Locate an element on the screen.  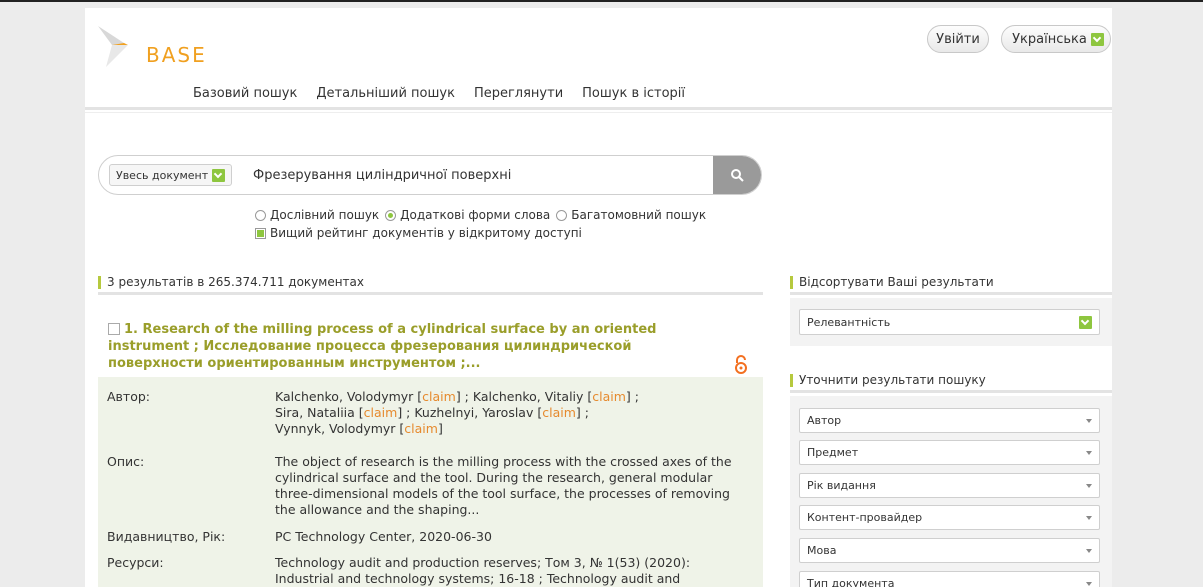
facet-language: Мова is located at coordinates (949, 550).